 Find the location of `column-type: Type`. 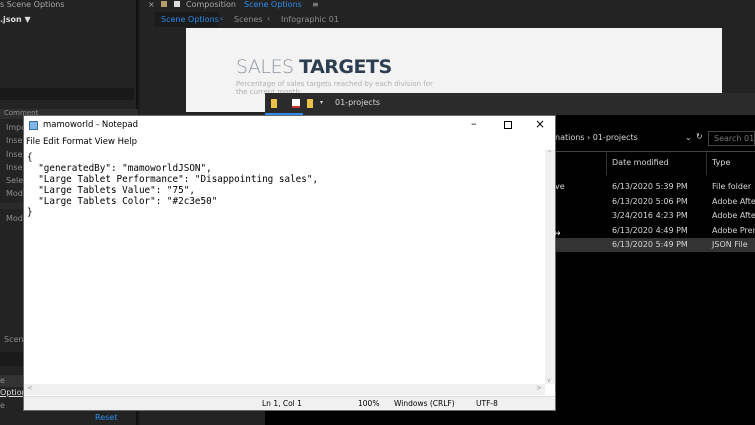

column-type: Type is located at coordinates (721, 162).